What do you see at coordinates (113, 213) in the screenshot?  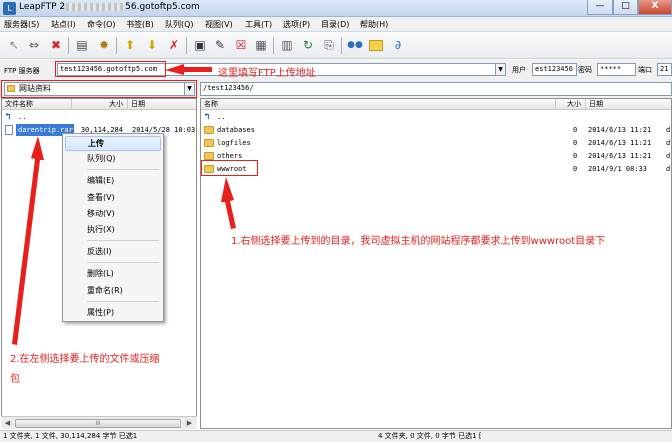 I see `ctx-move: 移动(V)` at bounding box center [113, 213].